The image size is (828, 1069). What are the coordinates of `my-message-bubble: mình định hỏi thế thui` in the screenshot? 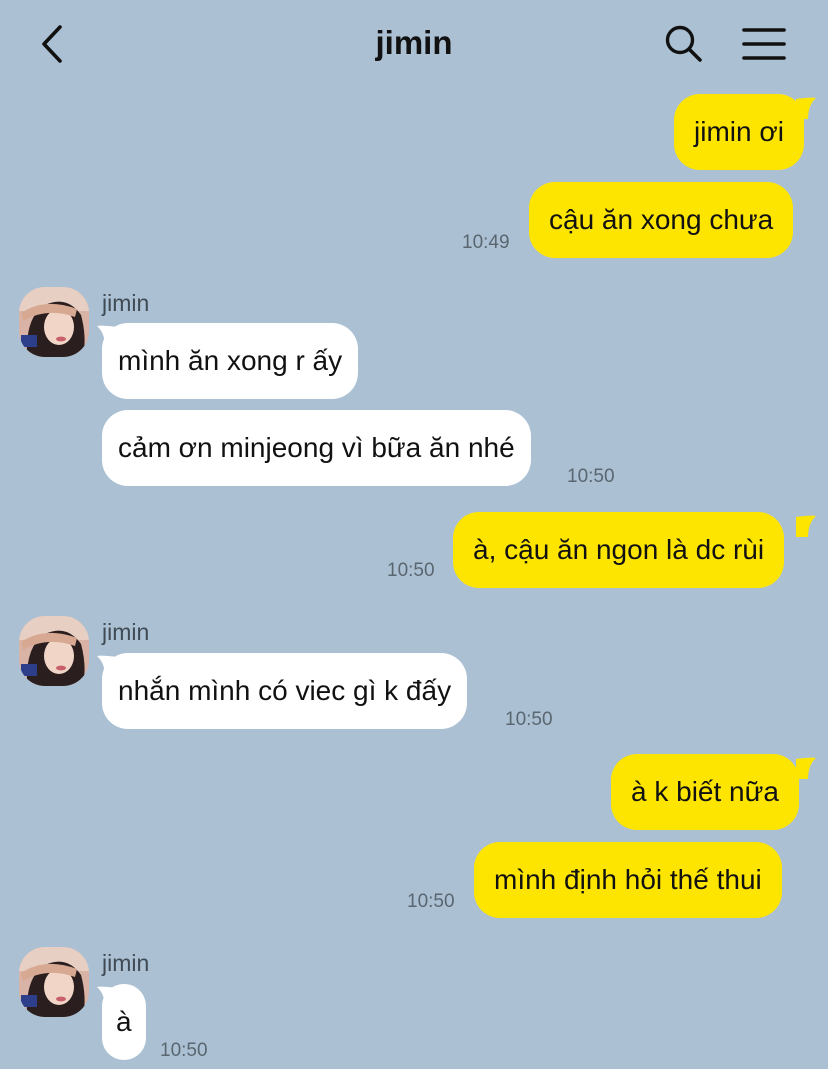 It's located at (628, 880).